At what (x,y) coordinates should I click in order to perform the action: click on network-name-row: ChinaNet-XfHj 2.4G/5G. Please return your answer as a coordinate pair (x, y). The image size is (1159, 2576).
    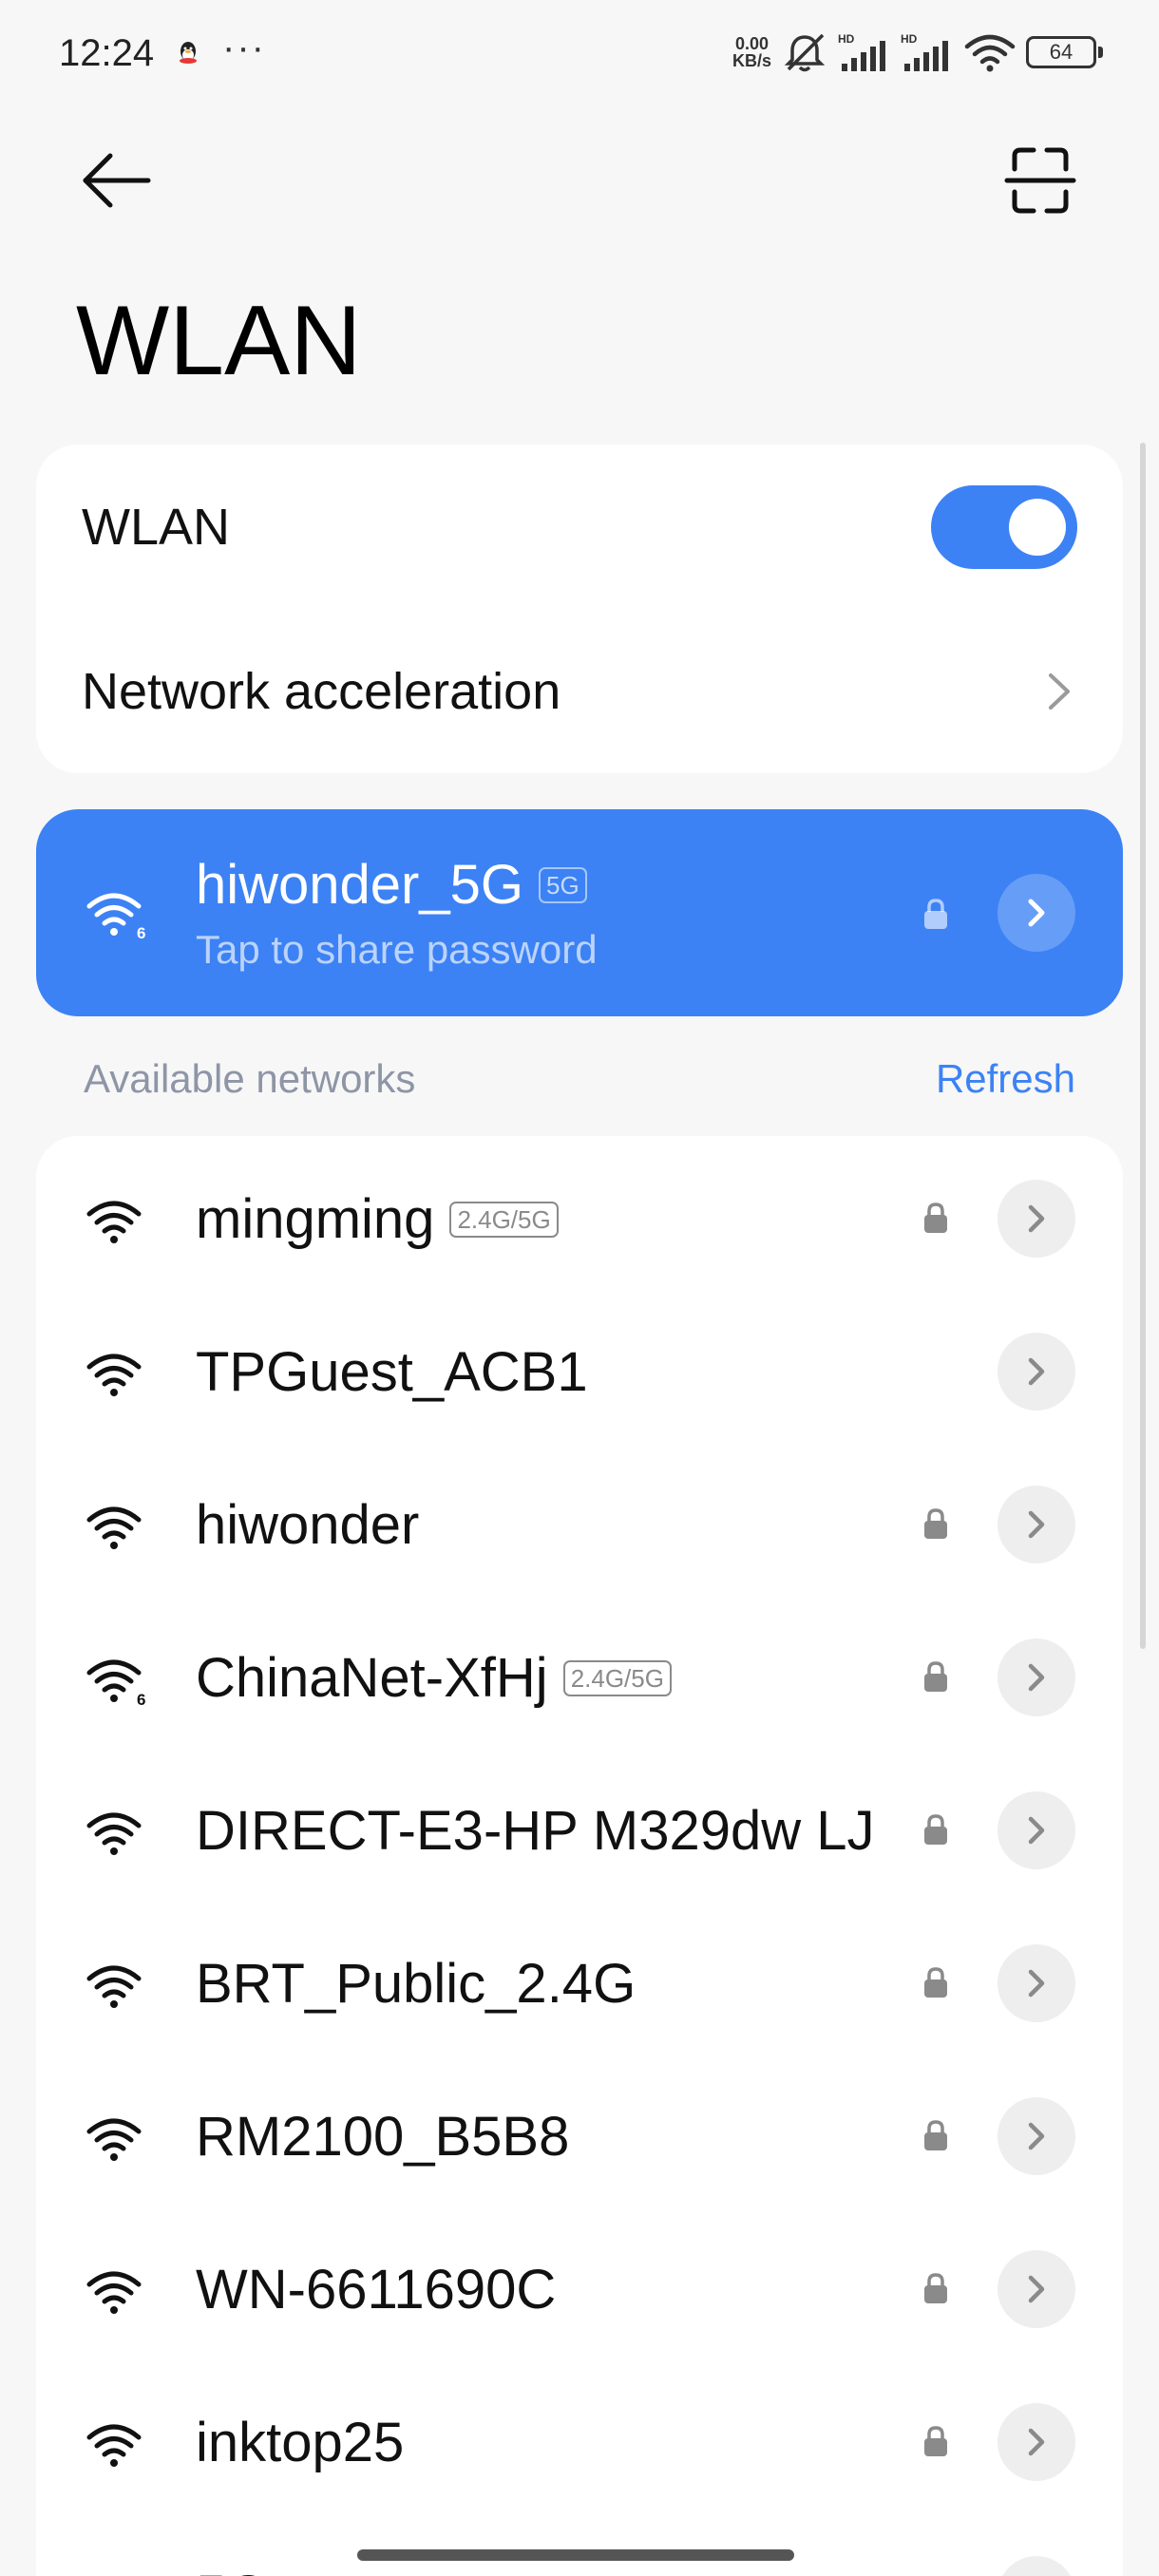
    Looking at the image, I should click on (434, 1678).